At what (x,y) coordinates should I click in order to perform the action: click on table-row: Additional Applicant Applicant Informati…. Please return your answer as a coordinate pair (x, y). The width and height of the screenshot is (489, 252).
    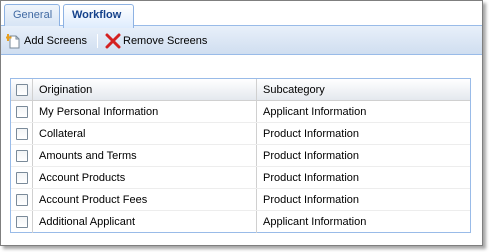
    Looking at the image, I should click on (240, 222).